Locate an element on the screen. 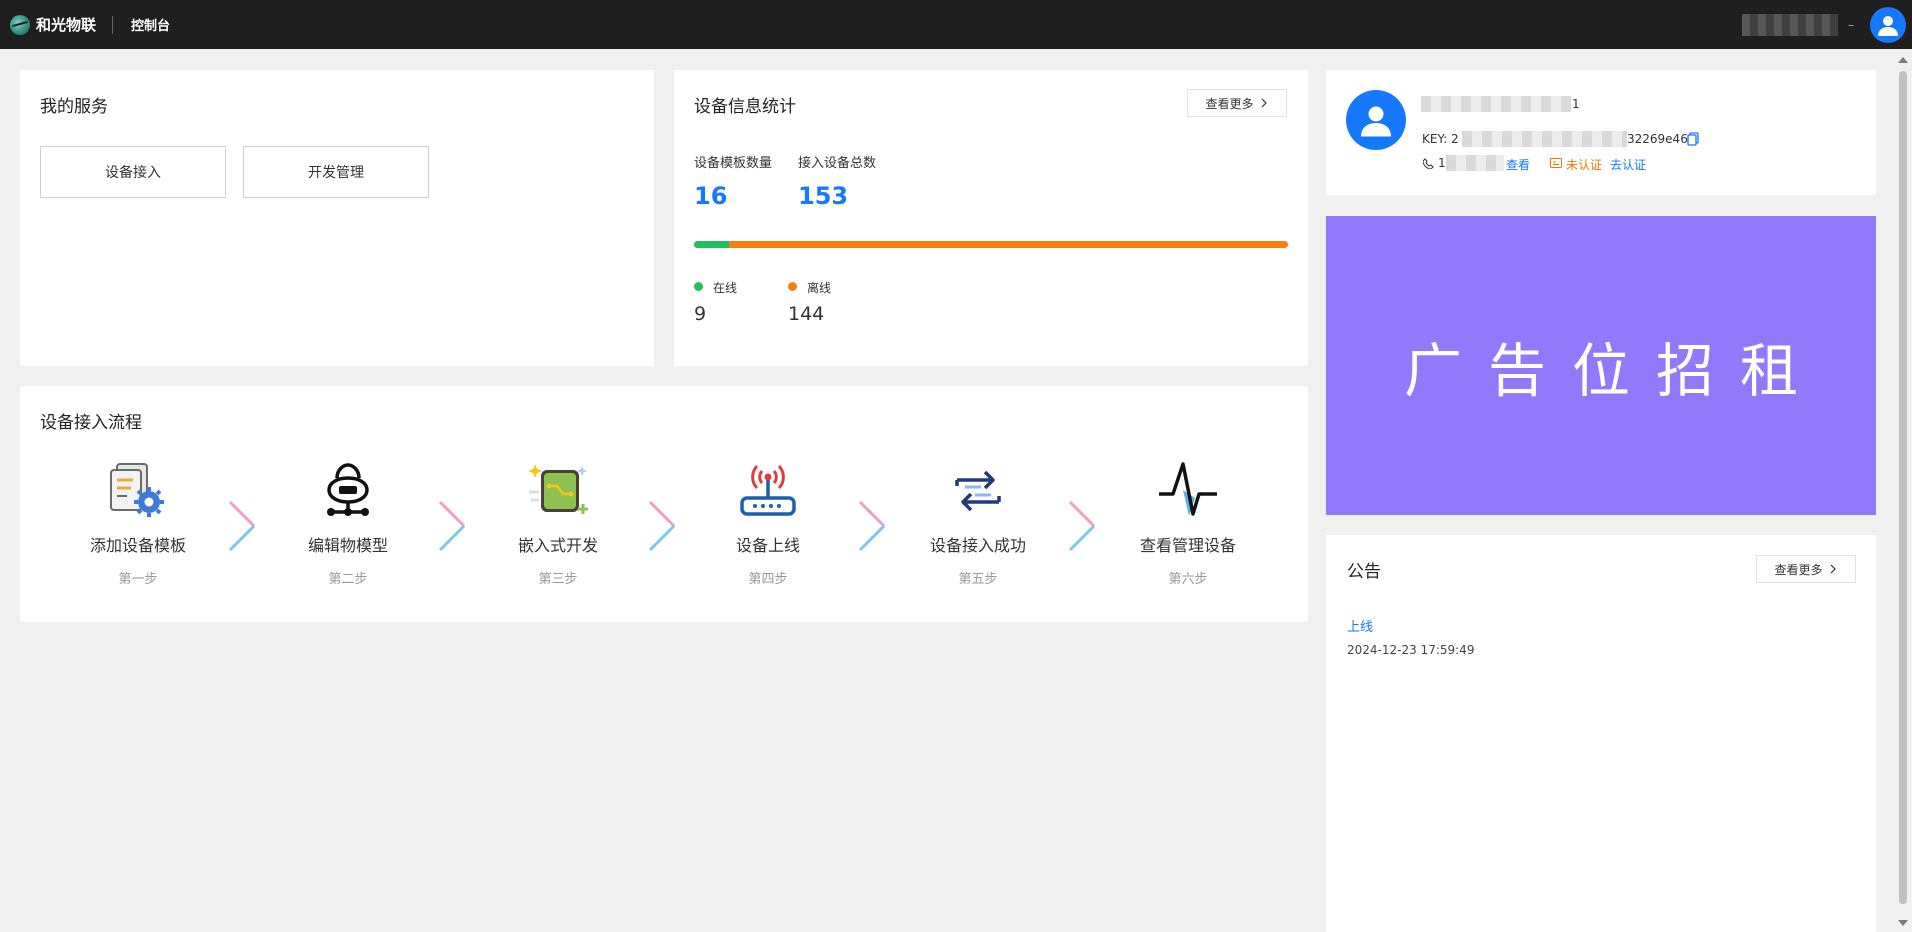 The width and height of the screenshot is (1912, 932). step-title: 编辑物模型 is located at coordinates (347, 545).